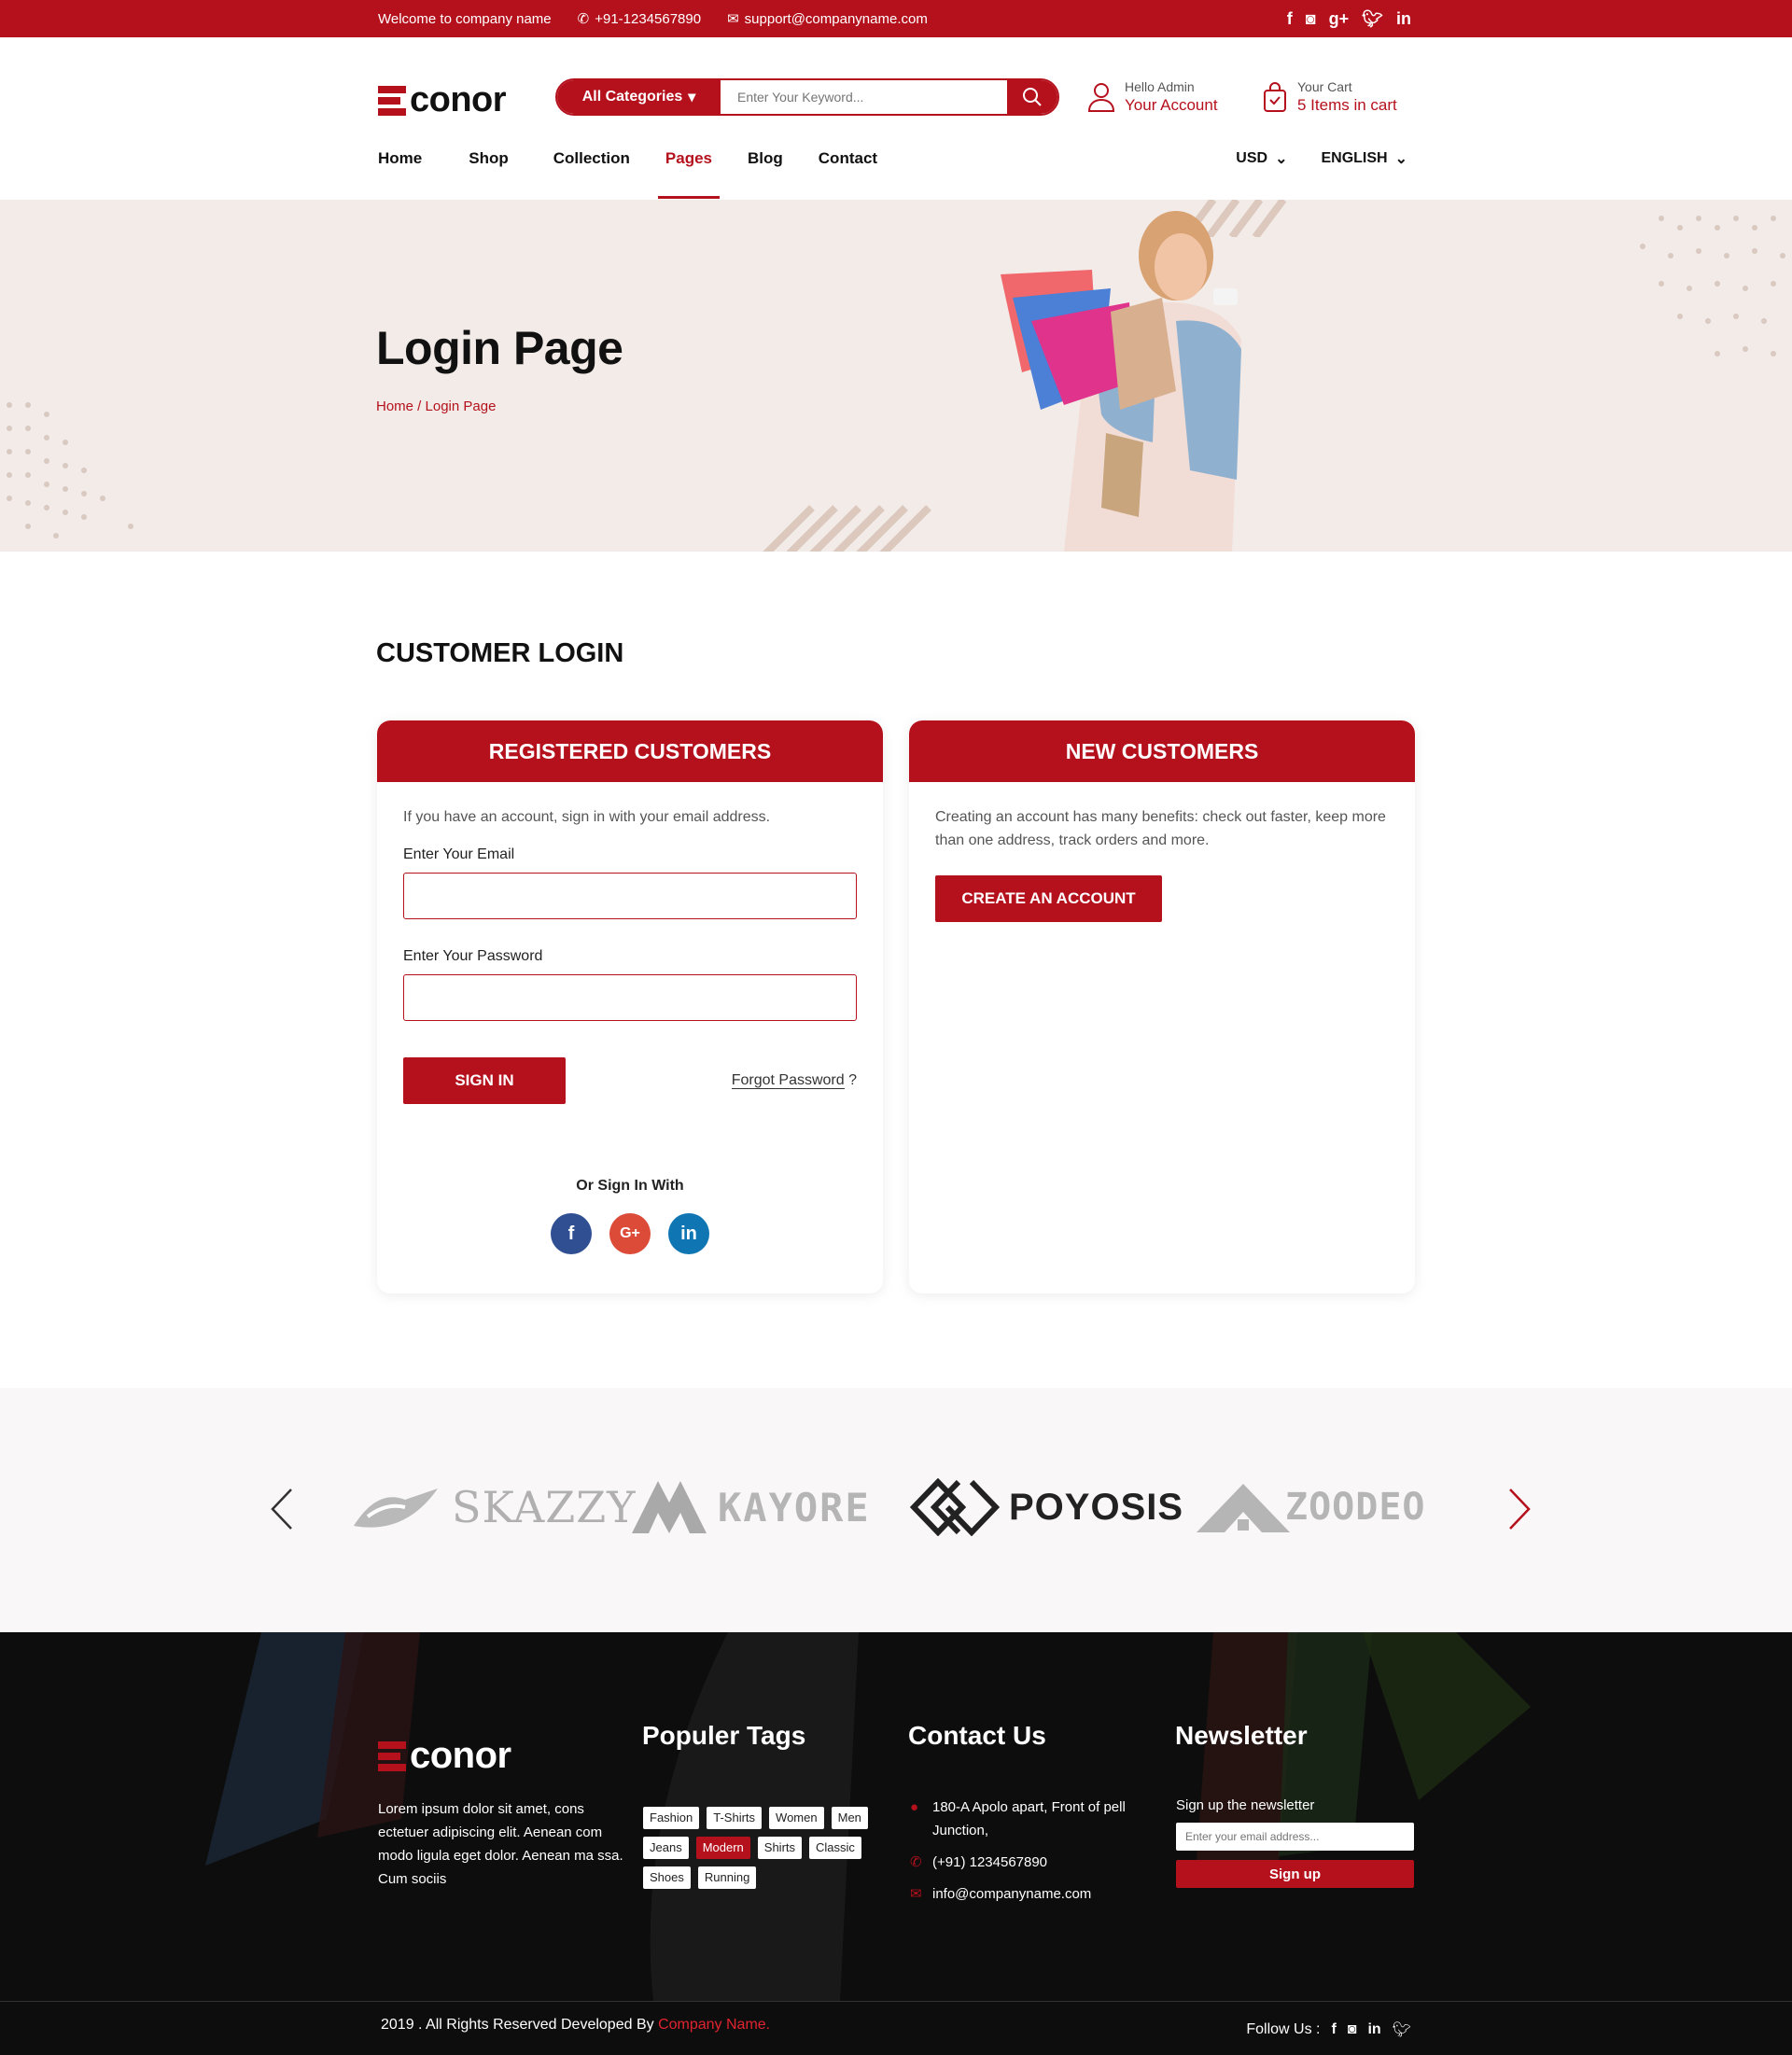 The width and height of the screenshot is (1792, 2055). I want to click on topbar-phone: ✆ +91-1234567890, so click(639, 19).